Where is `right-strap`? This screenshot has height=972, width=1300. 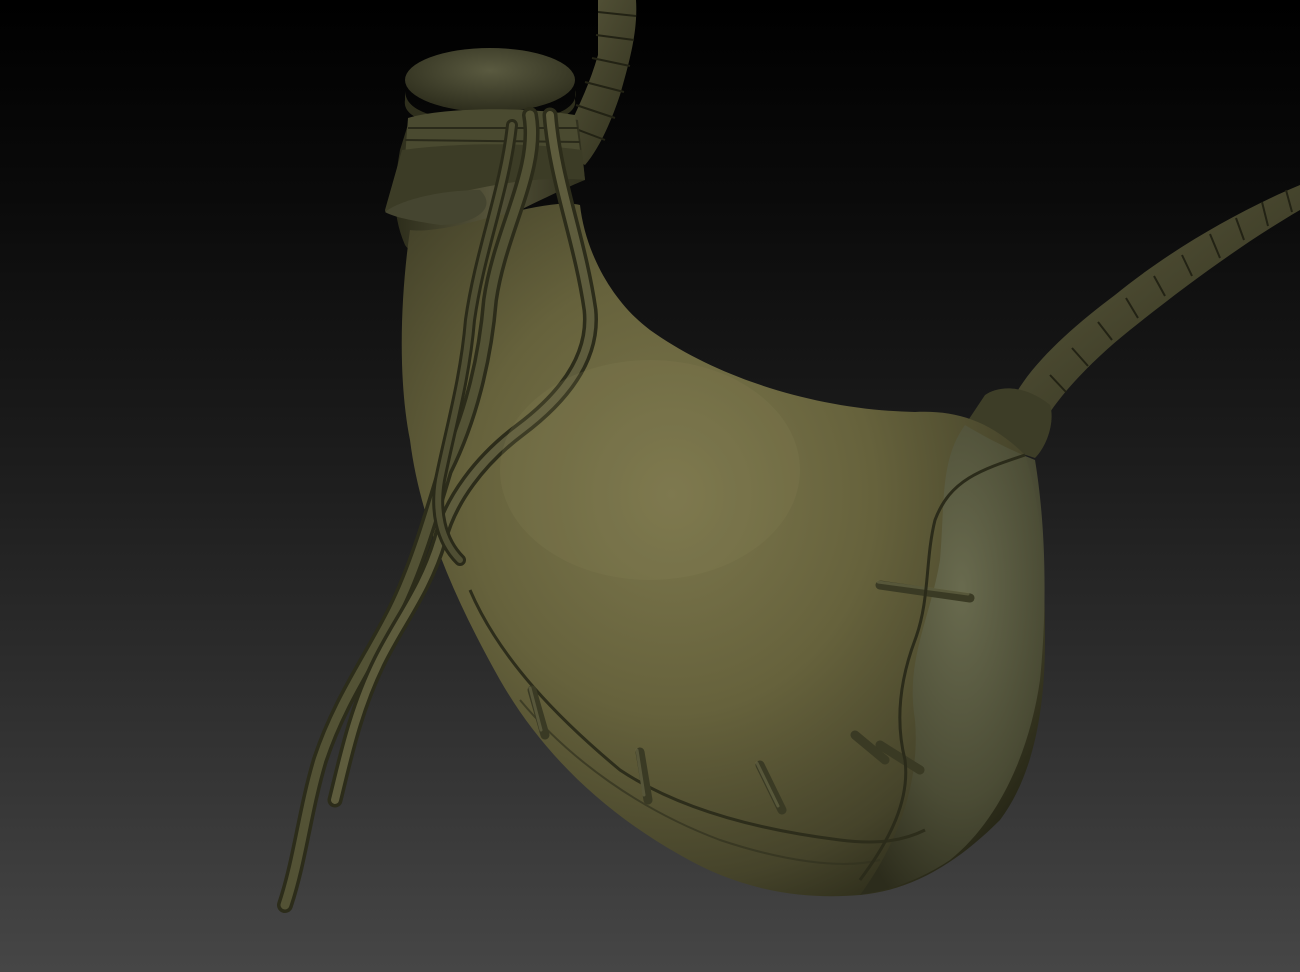
right-strap is located at coordinates (1157, 302).